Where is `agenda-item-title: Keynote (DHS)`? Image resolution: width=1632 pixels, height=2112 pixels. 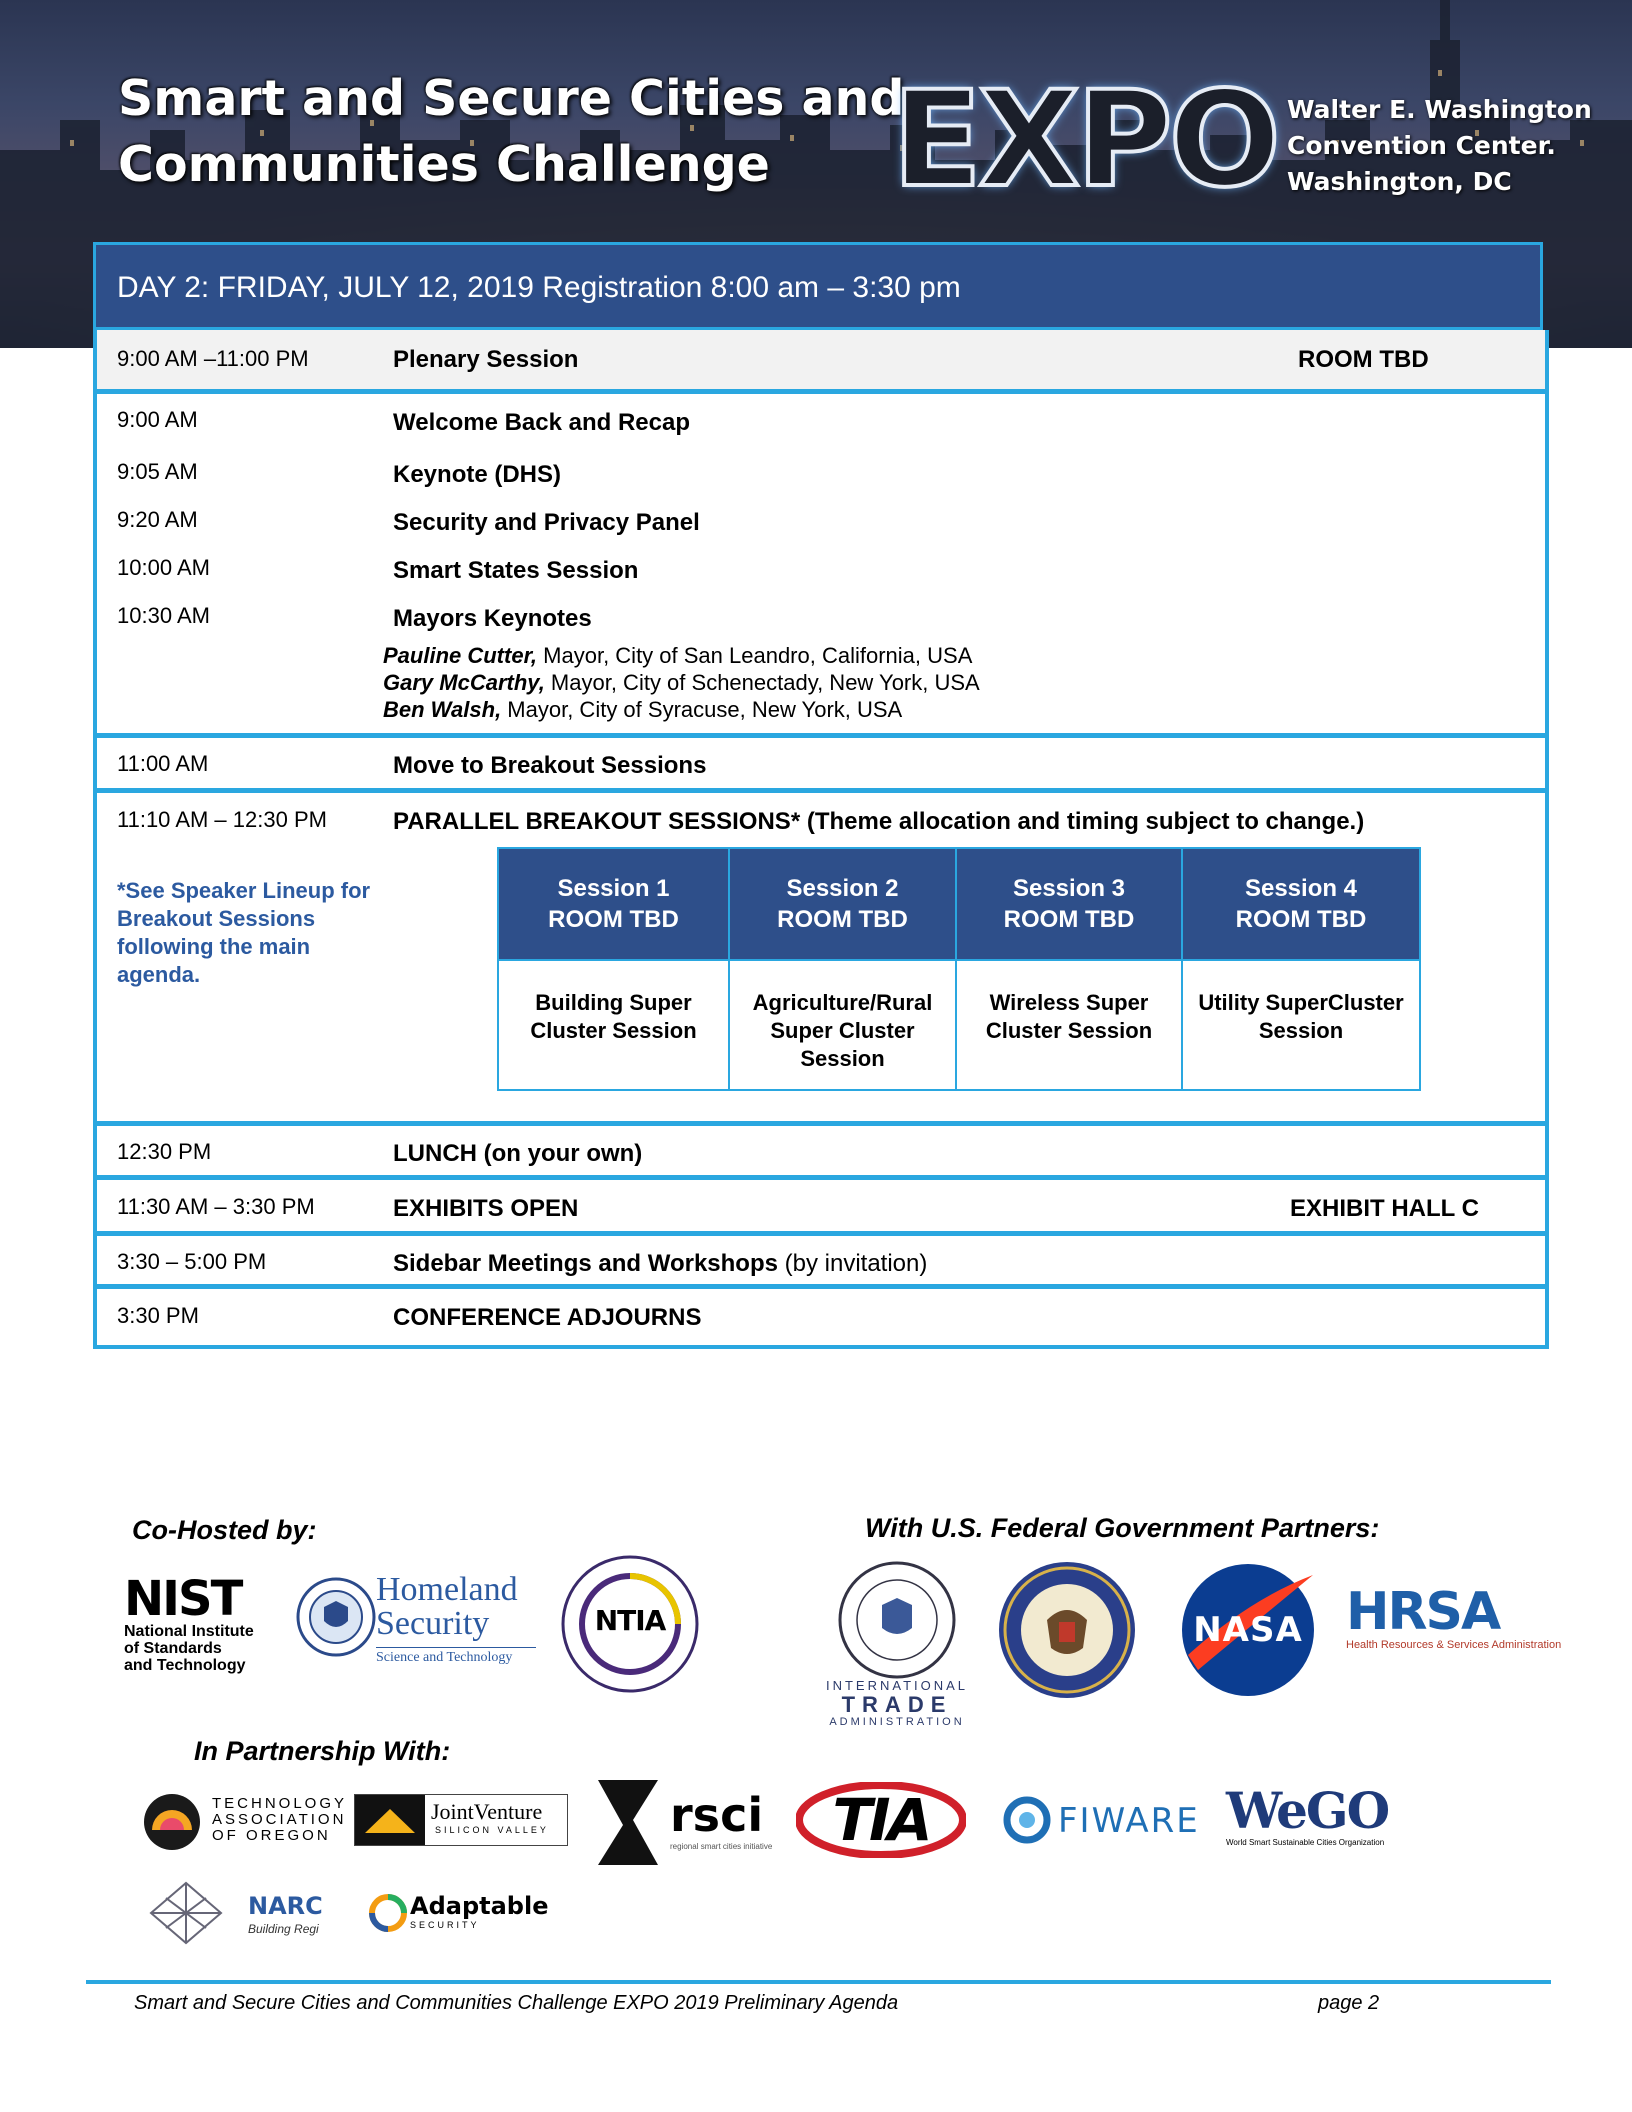
agenda-item-title: Keynote (DHS) is located at coordinates (477, 474).